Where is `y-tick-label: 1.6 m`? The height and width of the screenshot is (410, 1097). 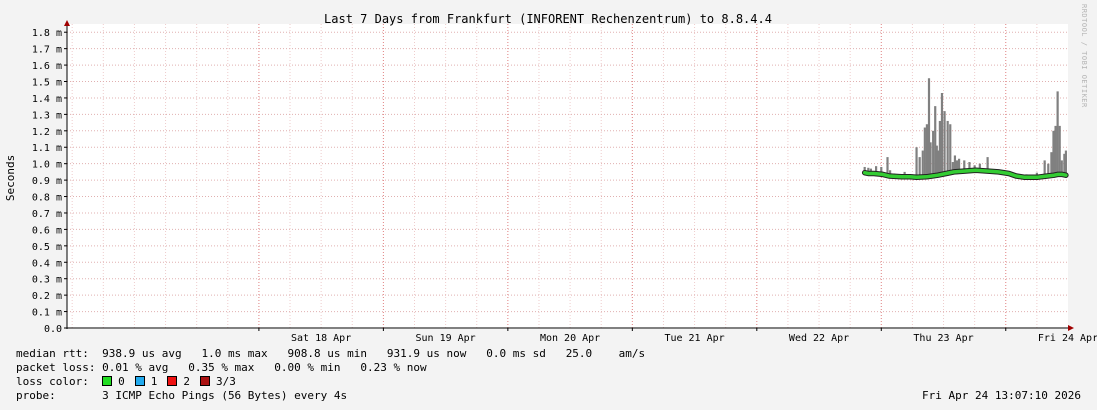
y-tick-label: 1.6 m is located at coordinates (47, 66).